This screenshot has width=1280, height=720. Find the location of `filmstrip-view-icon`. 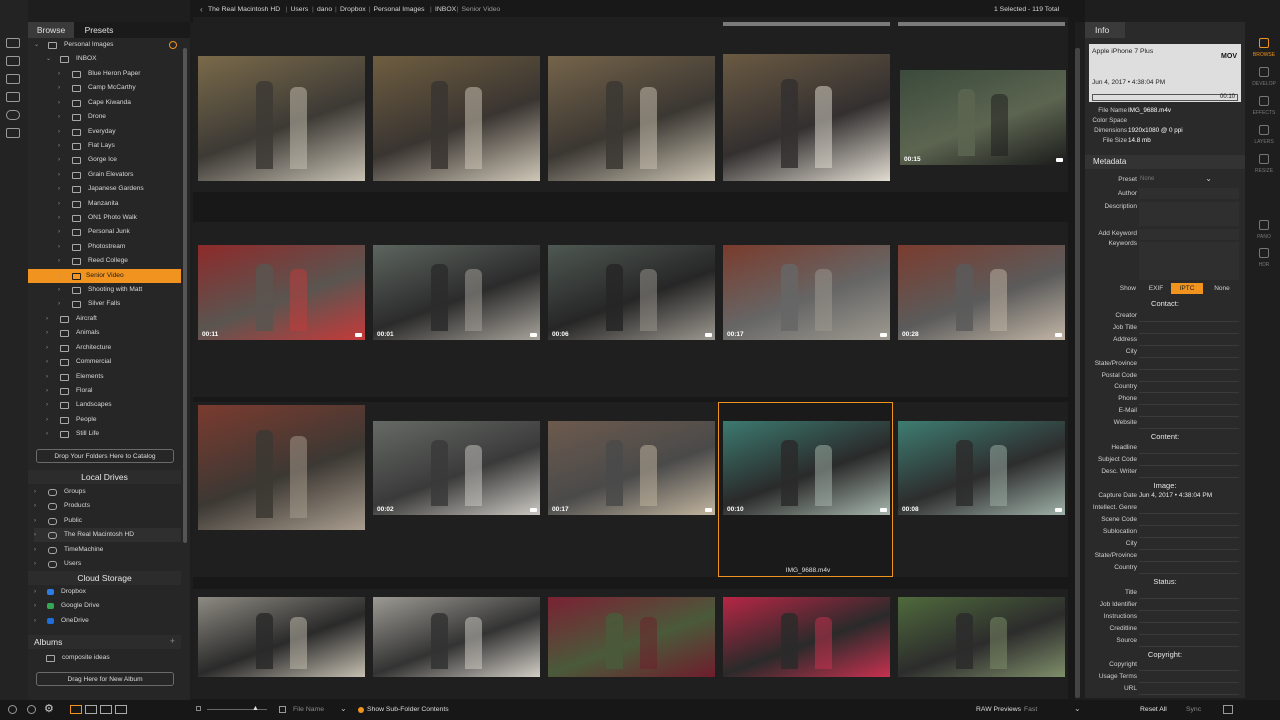

filmstrip-view-icon is located at coordinates (106, 709).